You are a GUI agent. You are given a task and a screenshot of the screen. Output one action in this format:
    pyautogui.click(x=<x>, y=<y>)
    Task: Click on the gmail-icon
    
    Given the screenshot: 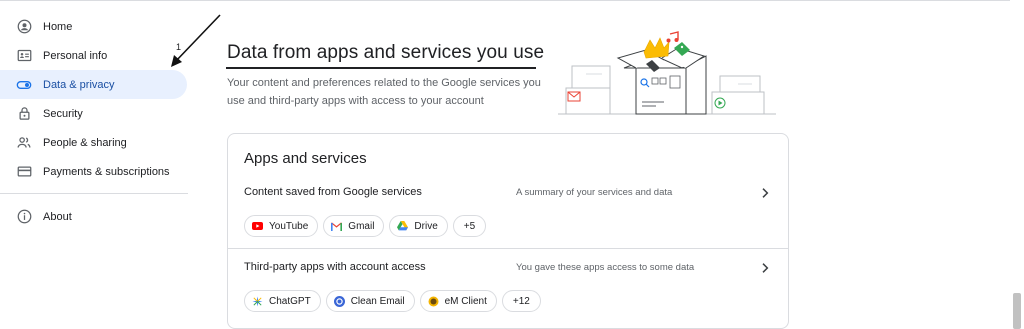 What is the action you would take?
    pyautogui.click(x=337, y=226)
    